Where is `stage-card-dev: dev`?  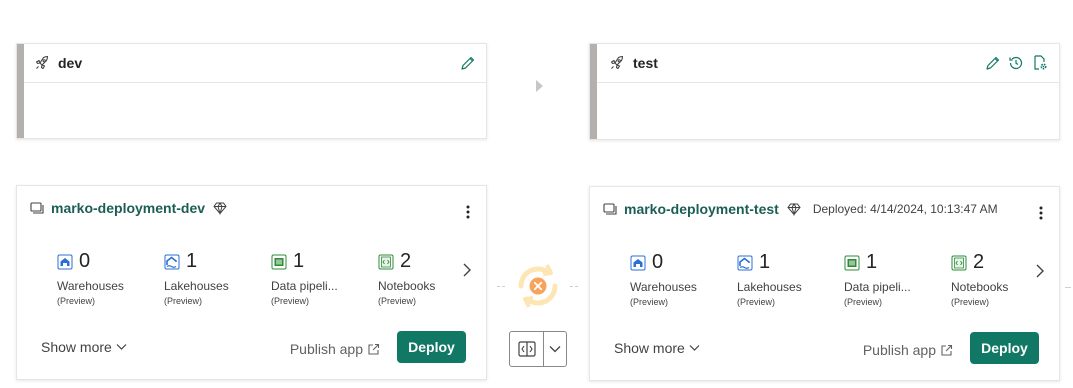
stage-card-dev: dev is located at coordinates (251, 91).